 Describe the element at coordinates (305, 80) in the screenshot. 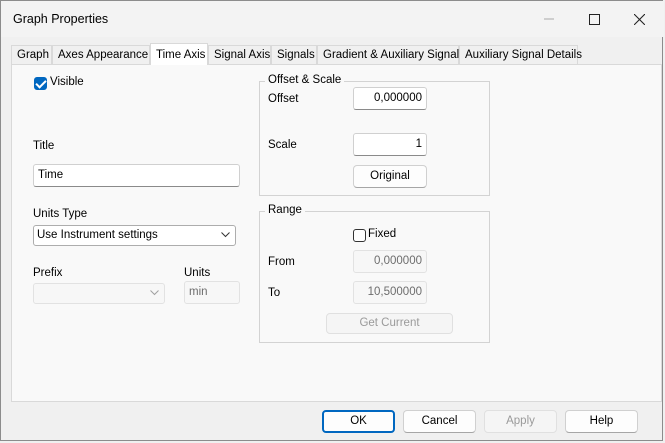

I see `offset-scale-group-title: Offset & Scale` at that location.